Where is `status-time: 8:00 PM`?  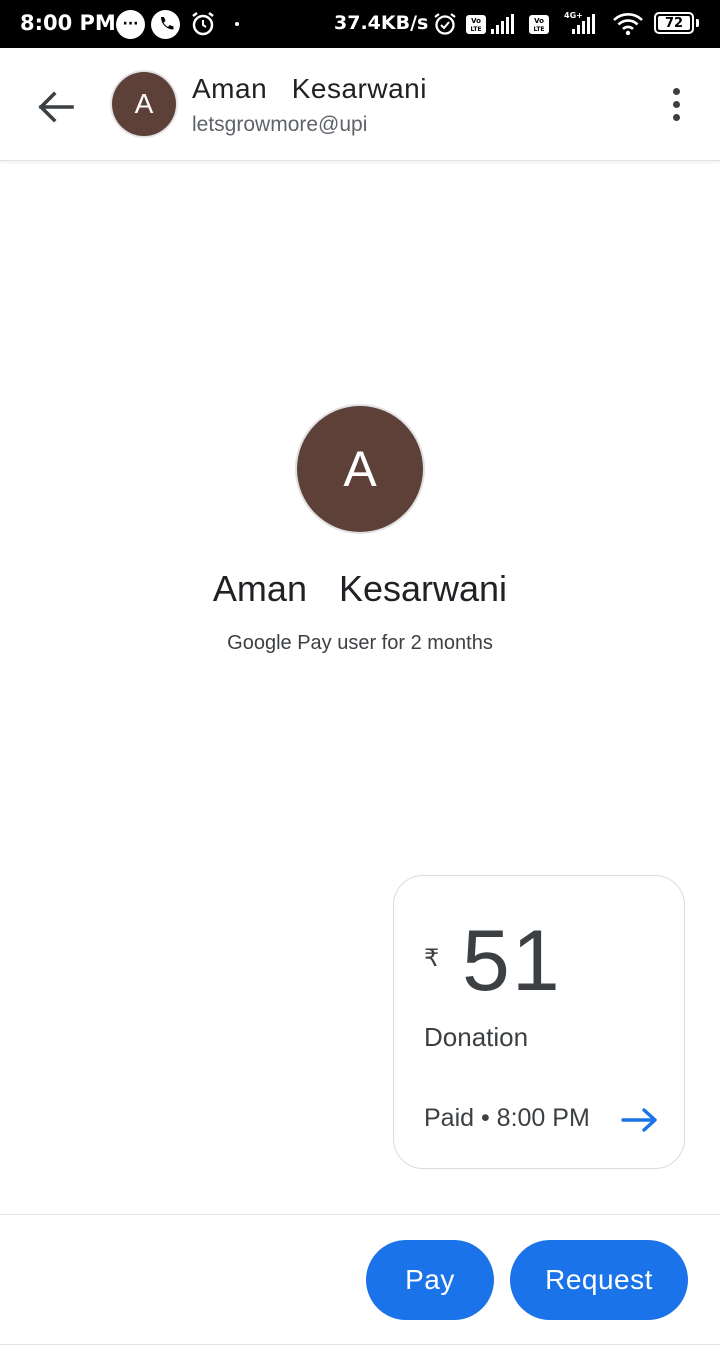 status-time: 8:00 PM is located at coordinates (68, 23).